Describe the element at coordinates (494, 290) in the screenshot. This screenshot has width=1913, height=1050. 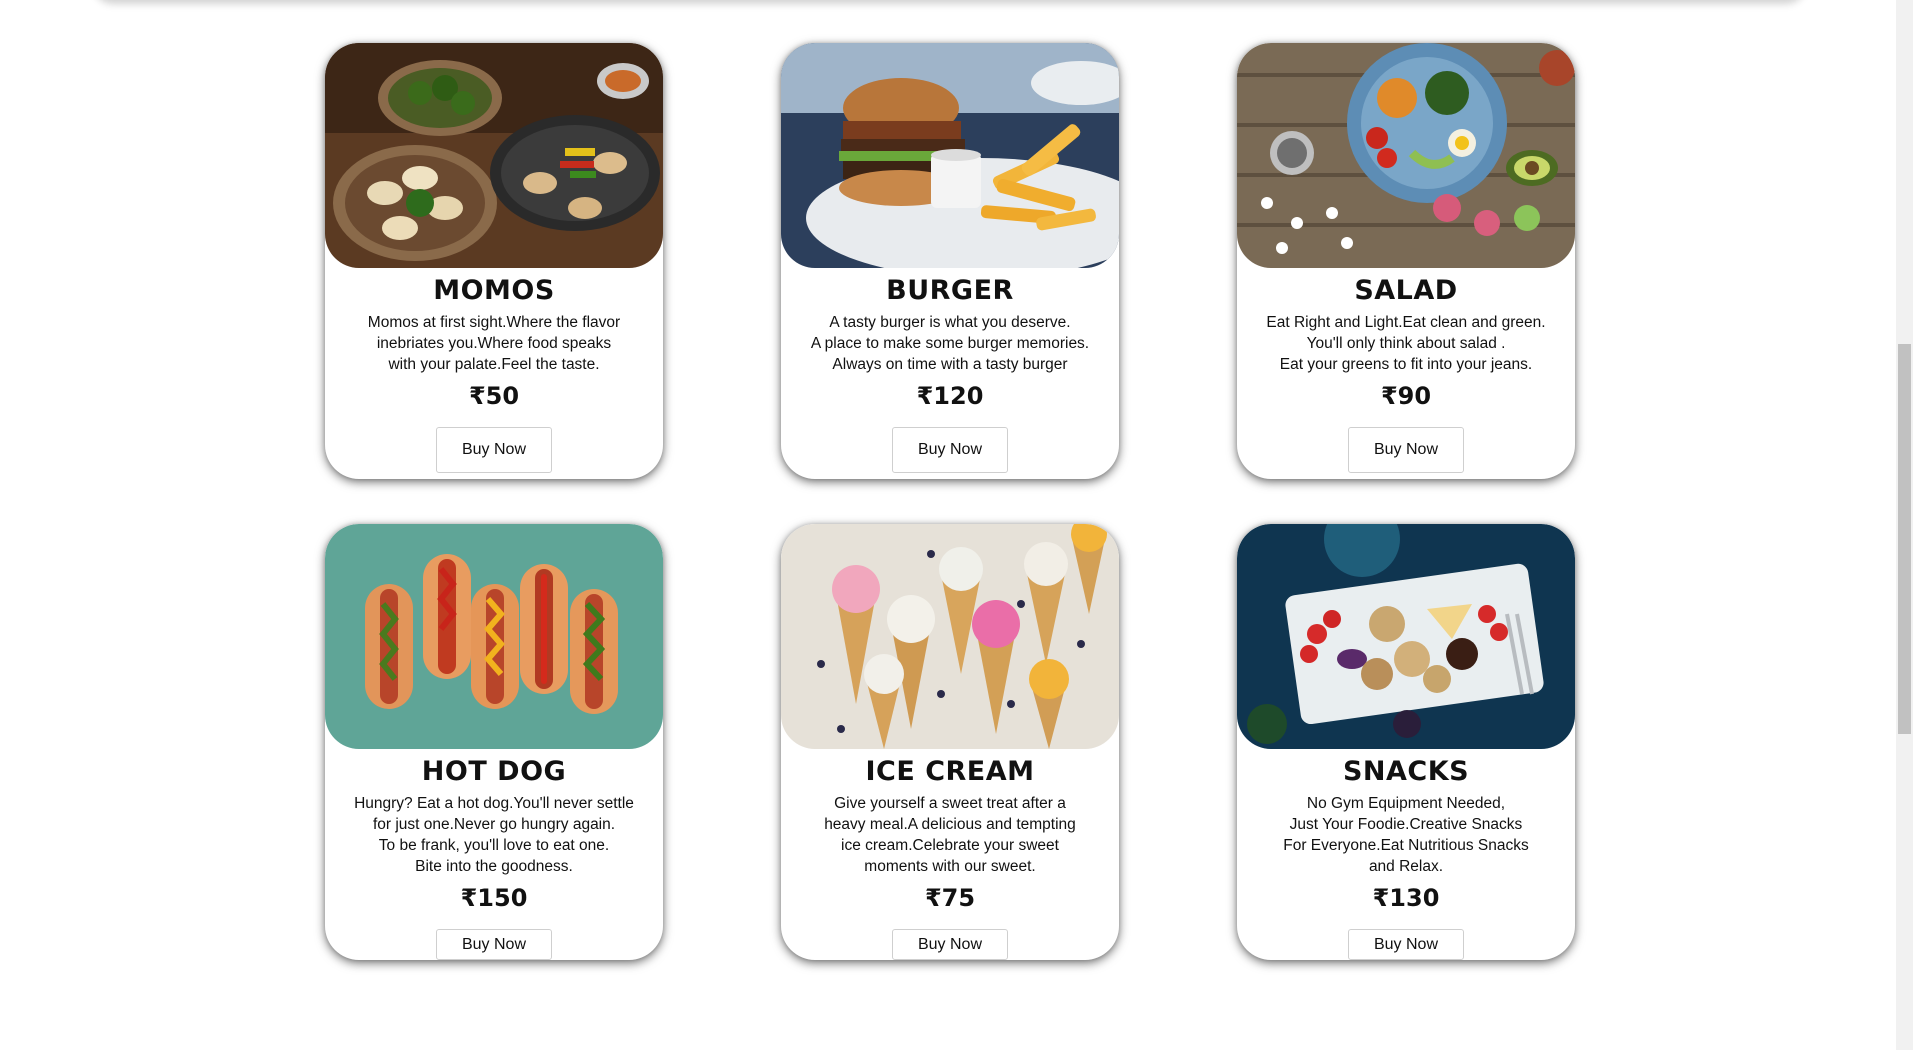
I see `product-title: MOMOS` at that location.